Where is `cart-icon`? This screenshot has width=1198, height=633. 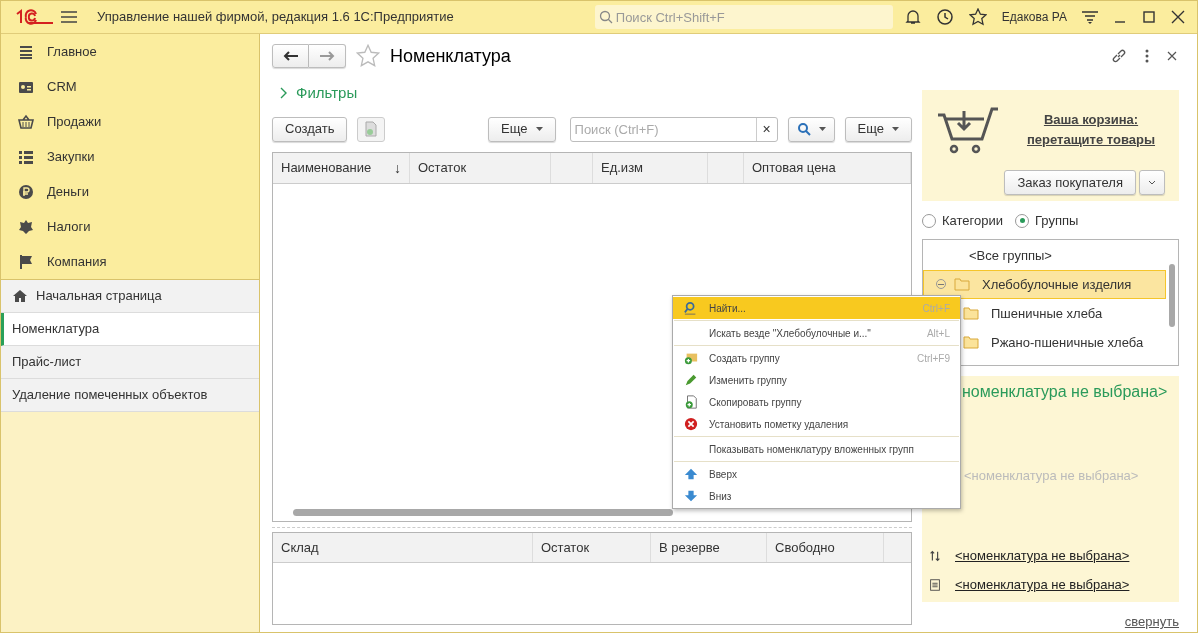 cart-icon is located at coordinates (967, 130).